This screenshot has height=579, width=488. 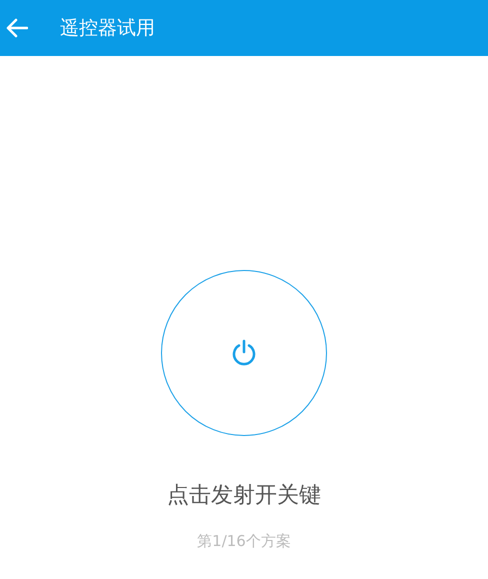 I want to click on screen-title: 遥控器试用, so click(x=107, y=28).